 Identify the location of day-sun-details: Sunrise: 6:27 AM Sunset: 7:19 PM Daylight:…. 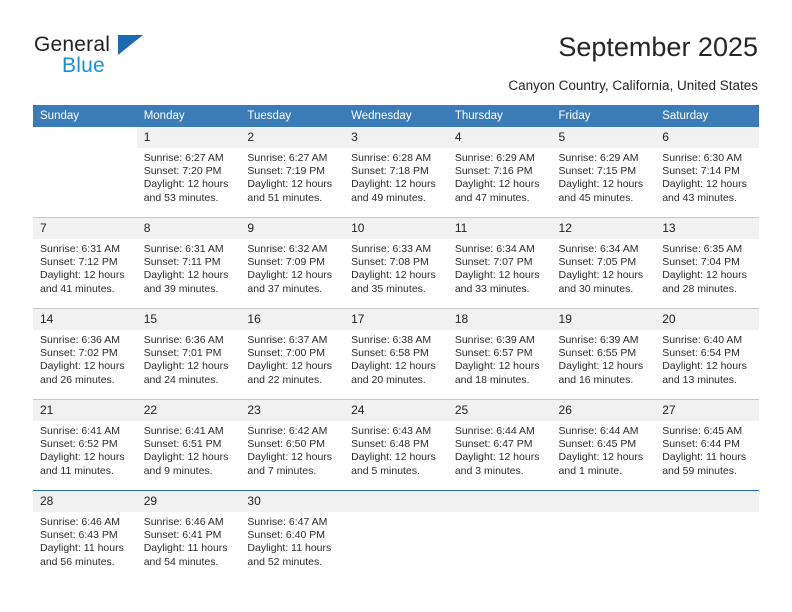
(292, 176).